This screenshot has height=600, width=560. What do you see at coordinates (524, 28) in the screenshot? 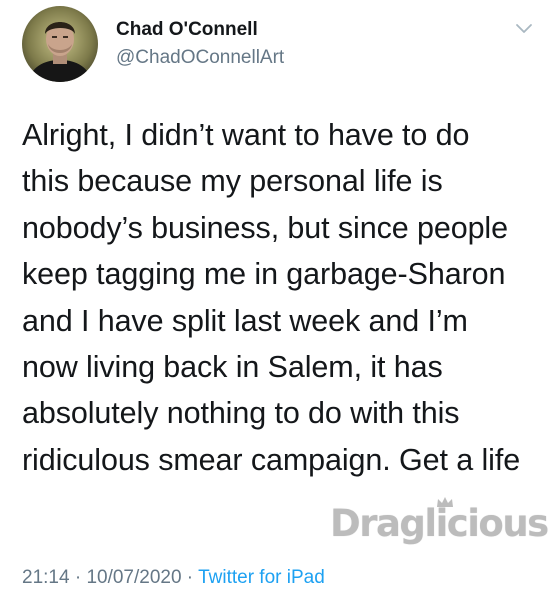
I see `chevron-down-icon` at bounding box center [524, 28].